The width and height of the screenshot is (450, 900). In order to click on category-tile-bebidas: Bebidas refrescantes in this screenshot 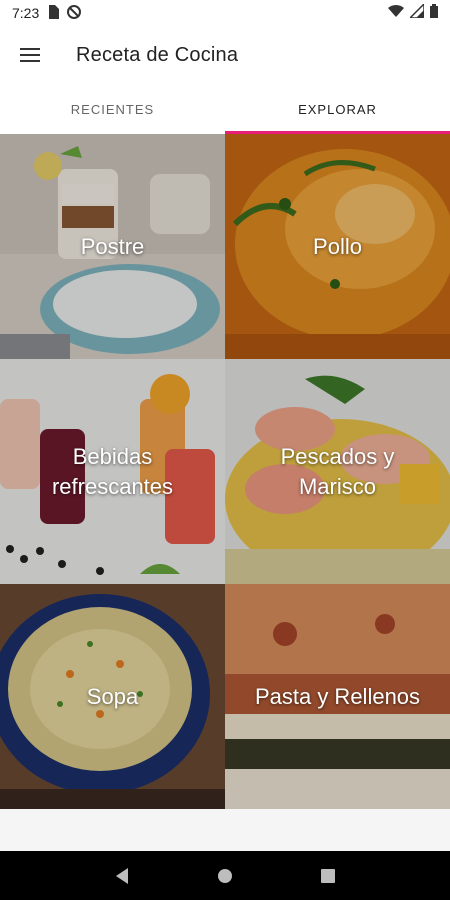, I will do `click(112, 471)`.